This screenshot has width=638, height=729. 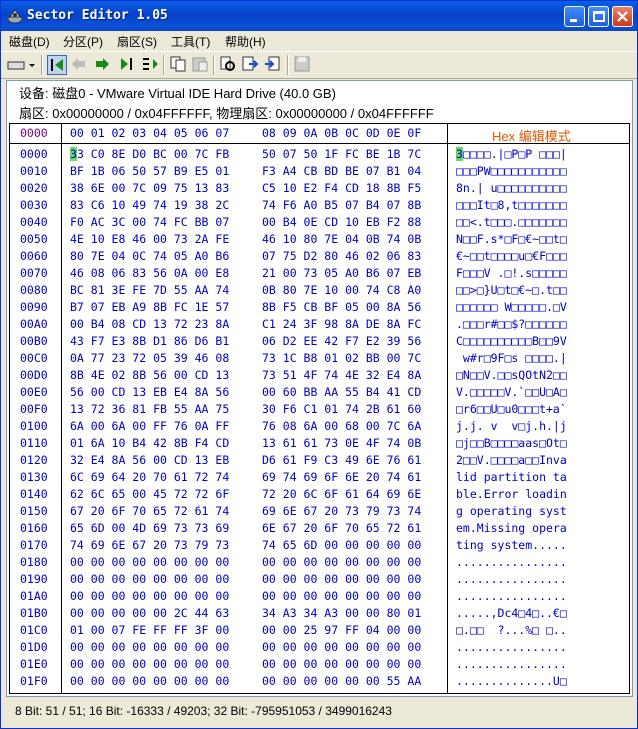 I want to click on menu-help: 帮助(H), so click(x=245, y=41).